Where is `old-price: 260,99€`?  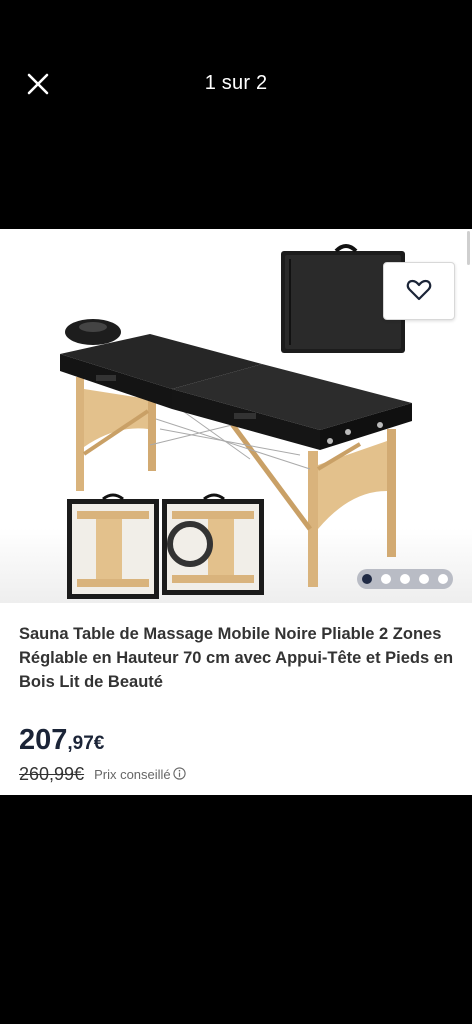
old-price: 260,99€ is located at coordinates (52, 773).